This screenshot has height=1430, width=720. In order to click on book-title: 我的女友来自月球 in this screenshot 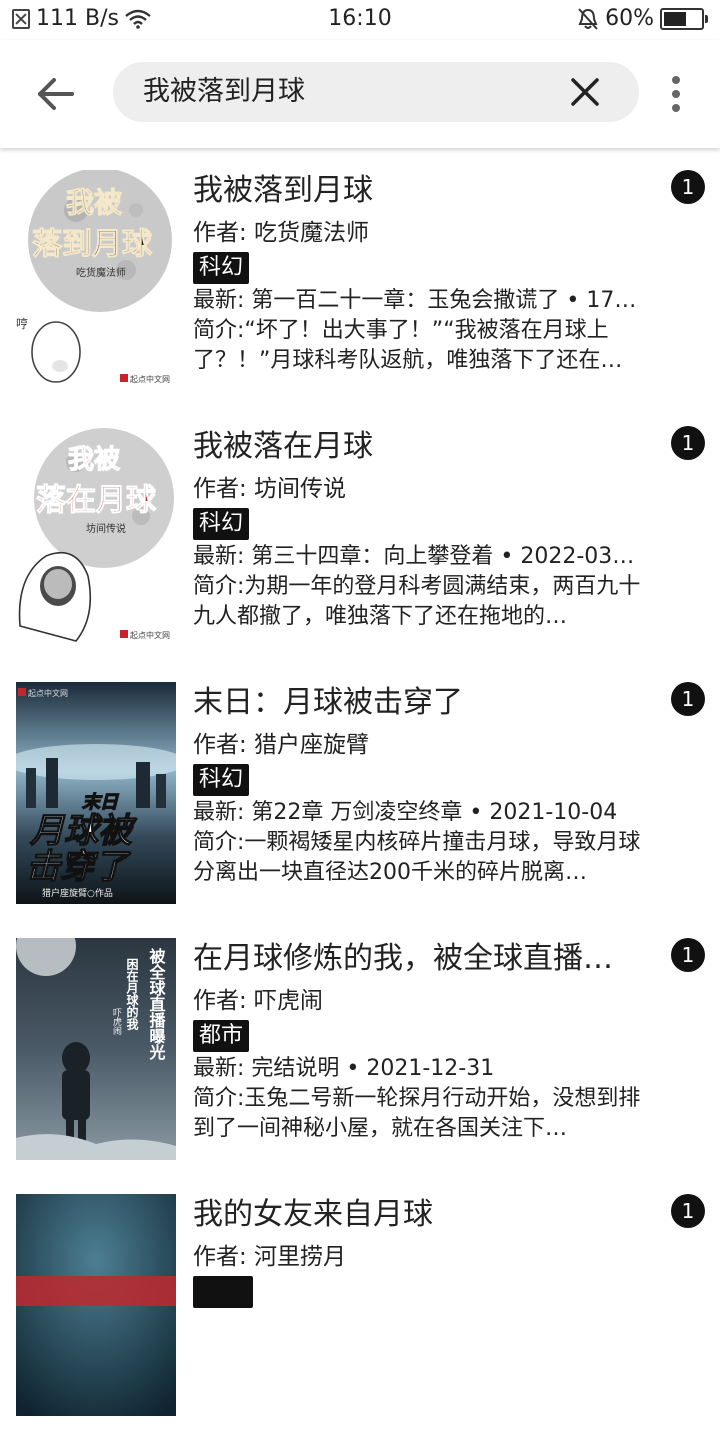, I will do `click(313, 1214)`.